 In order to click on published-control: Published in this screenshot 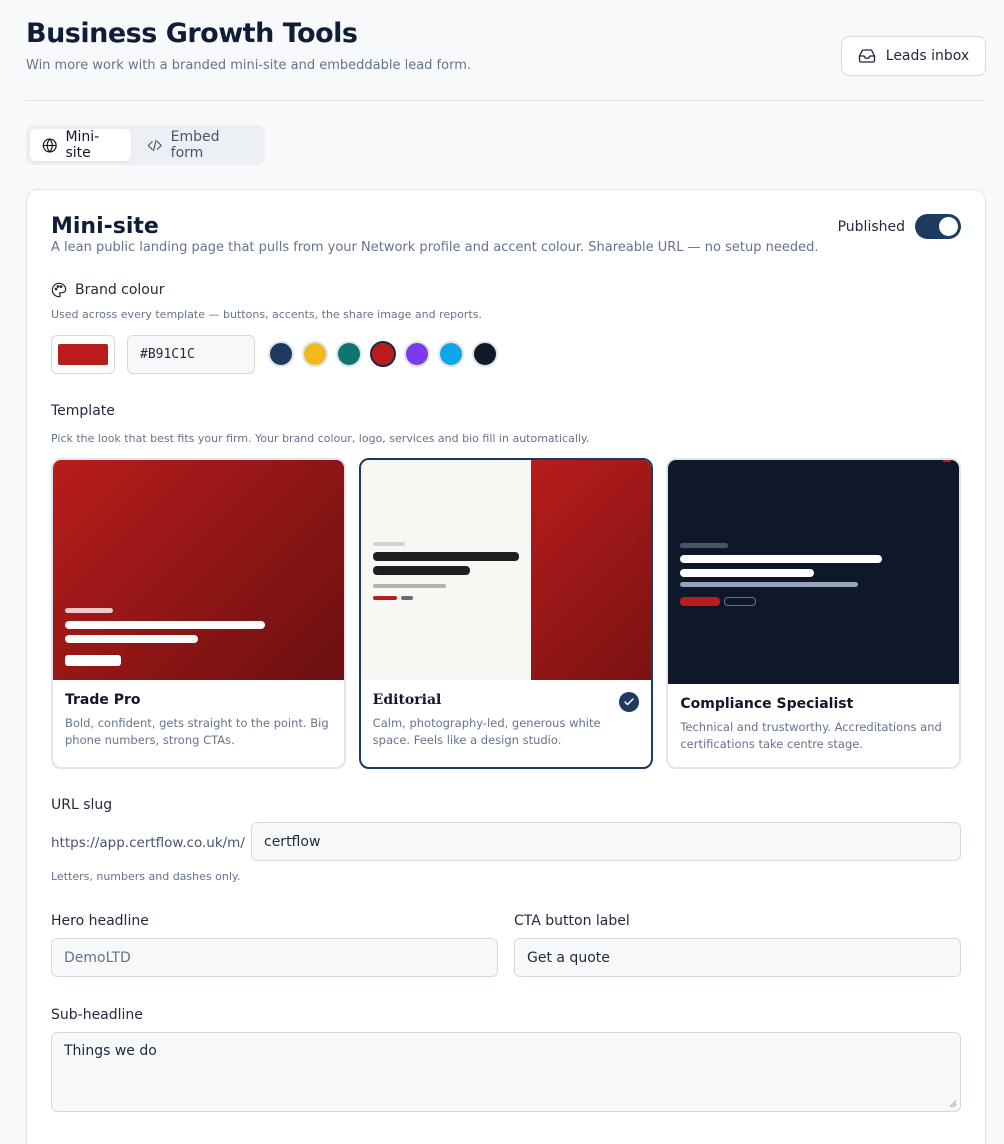, I will do `click(899, 226)`.